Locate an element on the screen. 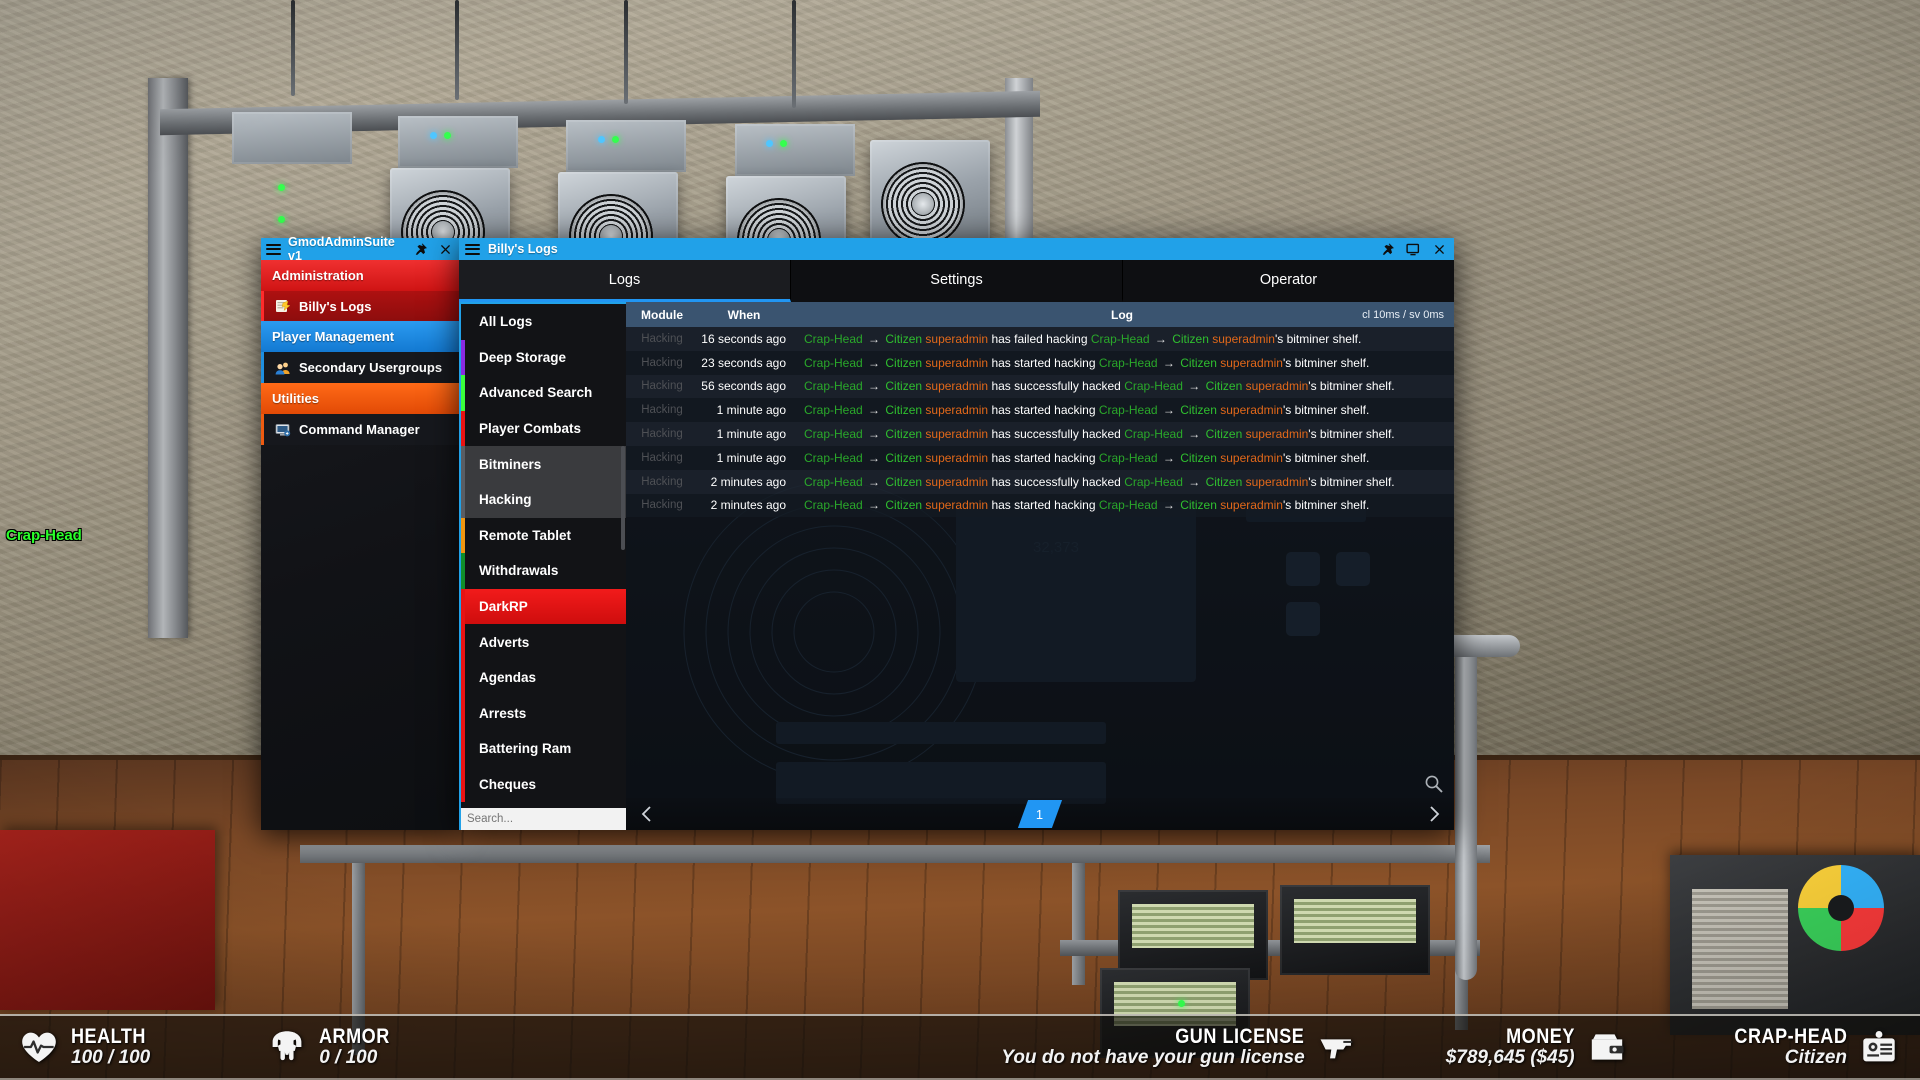 This screenshot has width=1920, height=1080. tab-label: Logs is located at coordinates (624, 279).